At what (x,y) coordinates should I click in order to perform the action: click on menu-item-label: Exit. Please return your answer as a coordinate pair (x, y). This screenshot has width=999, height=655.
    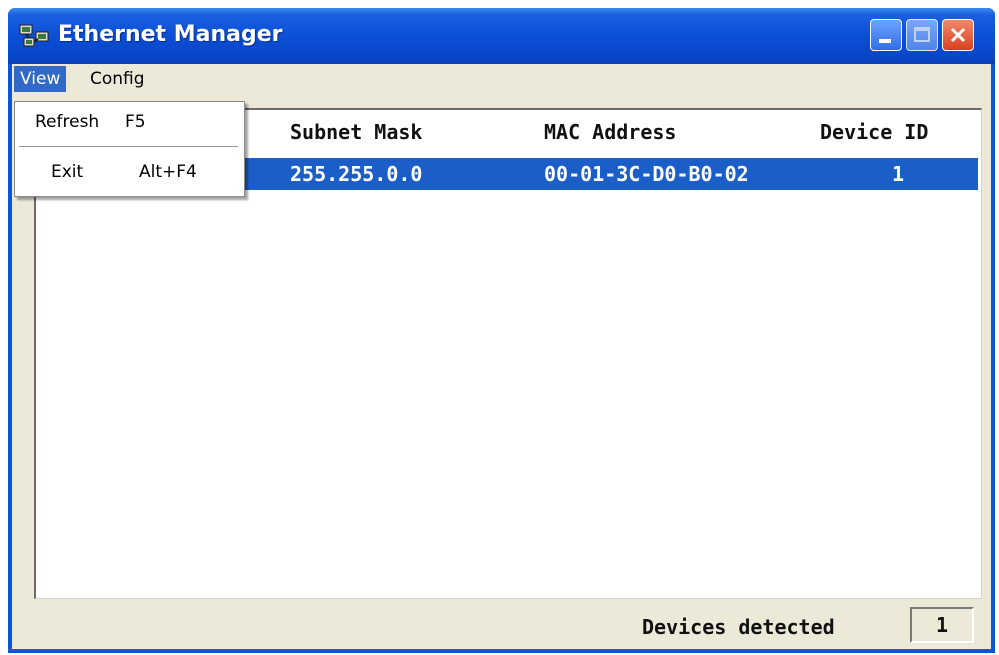
    Looking at the image, I should click on (67, 172).